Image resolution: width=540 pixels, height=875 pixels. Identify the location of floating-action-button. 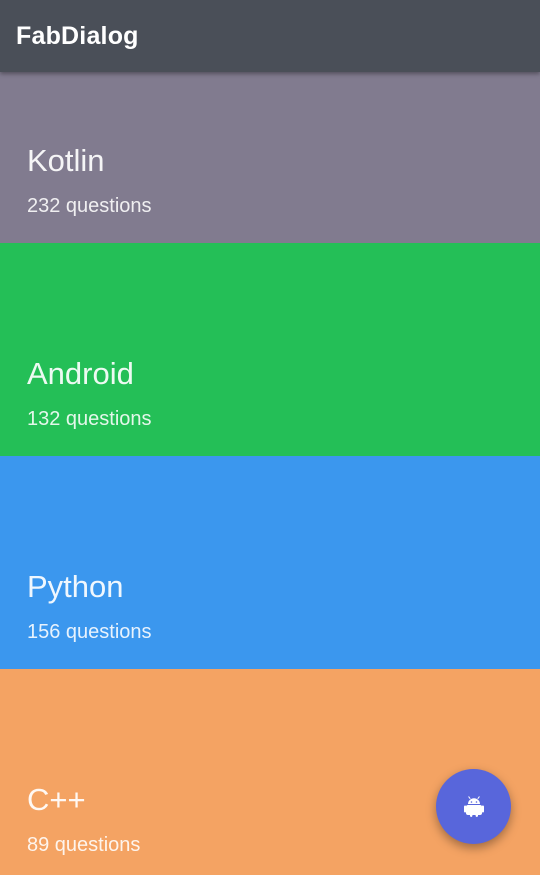
(473, 806).